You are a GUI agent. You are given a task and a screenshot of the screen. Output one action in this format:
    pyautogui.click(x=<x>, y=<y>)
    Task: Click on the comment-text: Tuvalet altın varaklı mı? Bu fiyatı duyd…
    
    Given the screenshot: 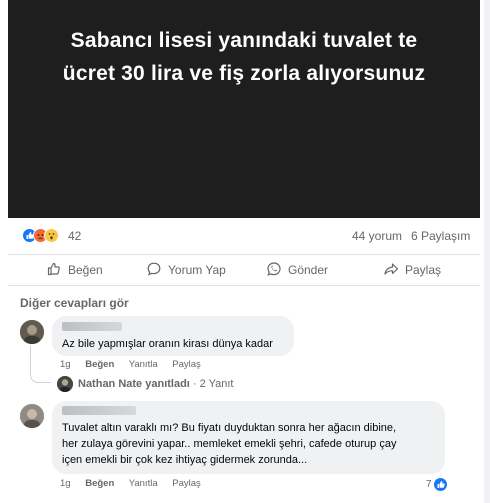 What is the action you would take?
    pyautogui.click(x=229, y=444)
    